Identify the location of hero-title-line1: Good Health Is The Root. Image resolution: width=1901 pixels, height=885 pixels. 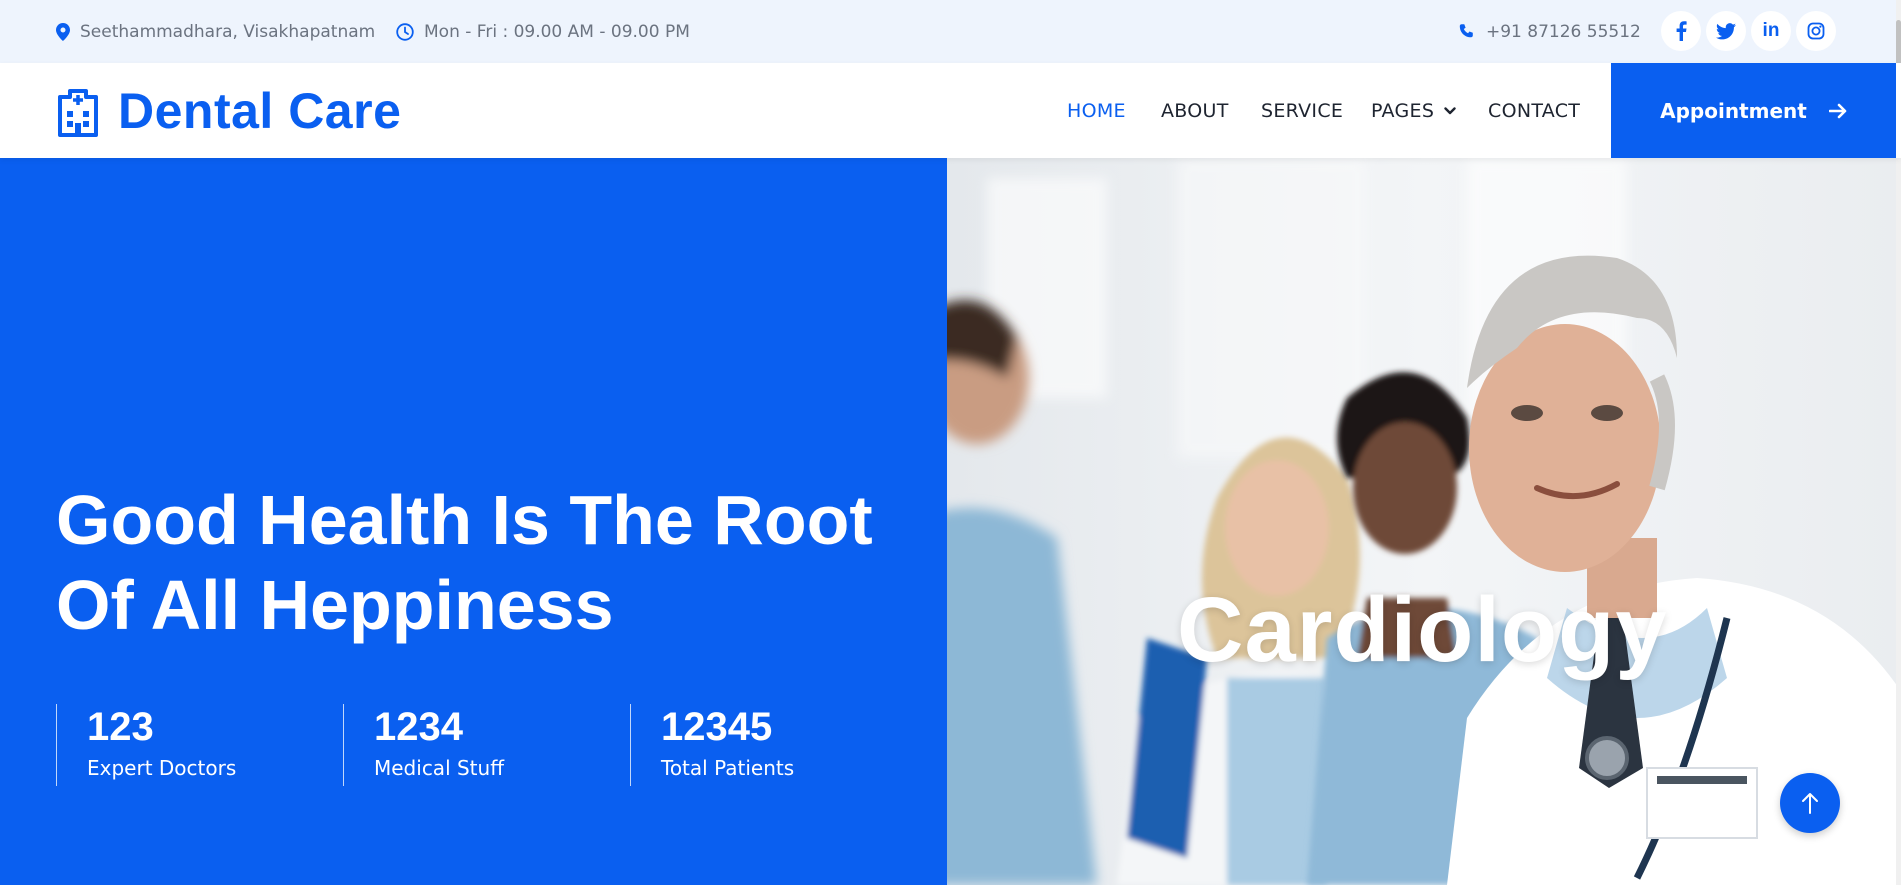
(464, 520).